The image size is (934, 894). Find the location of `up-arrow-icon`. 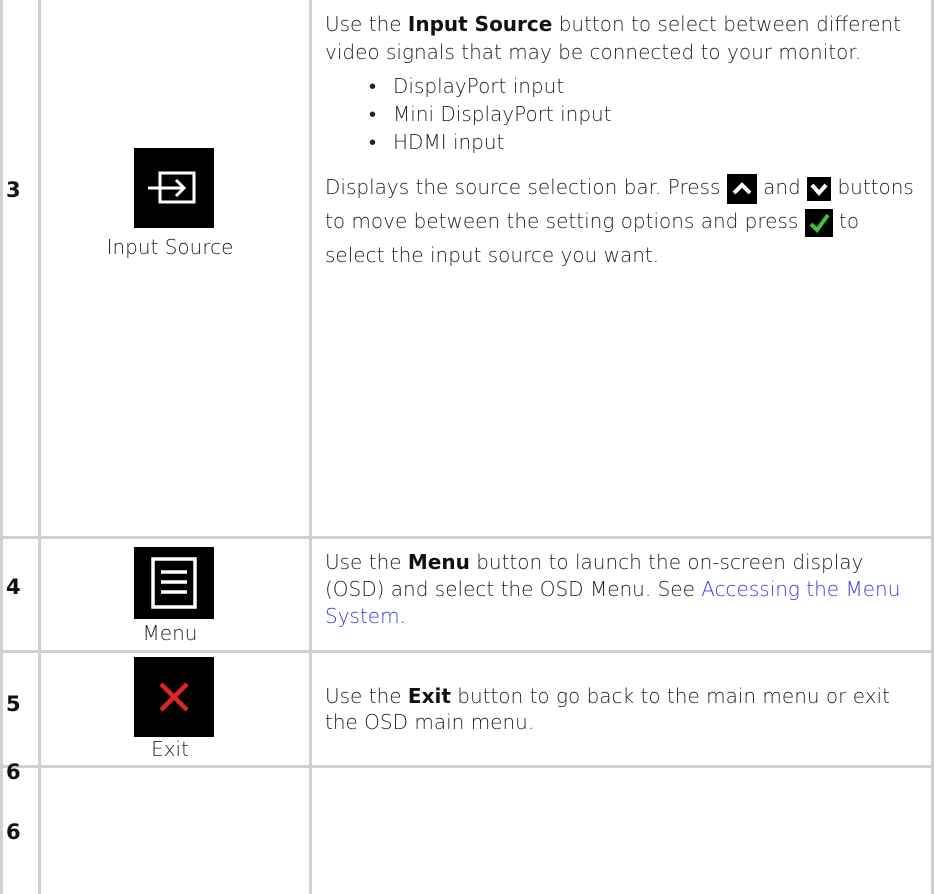

up-arrow-icon is located at coordinates (741, 188).